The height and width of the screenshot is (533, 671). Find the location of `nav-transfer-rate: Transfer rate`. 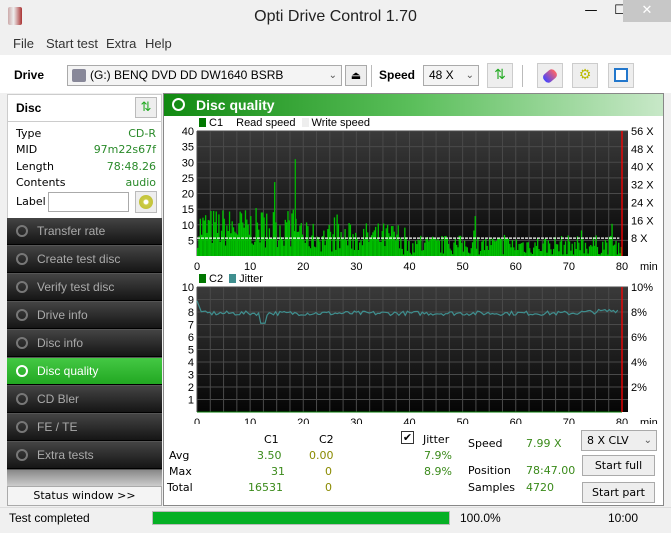

nav-transfer-rate: Transfer rate is located at coordinates (84, 231).